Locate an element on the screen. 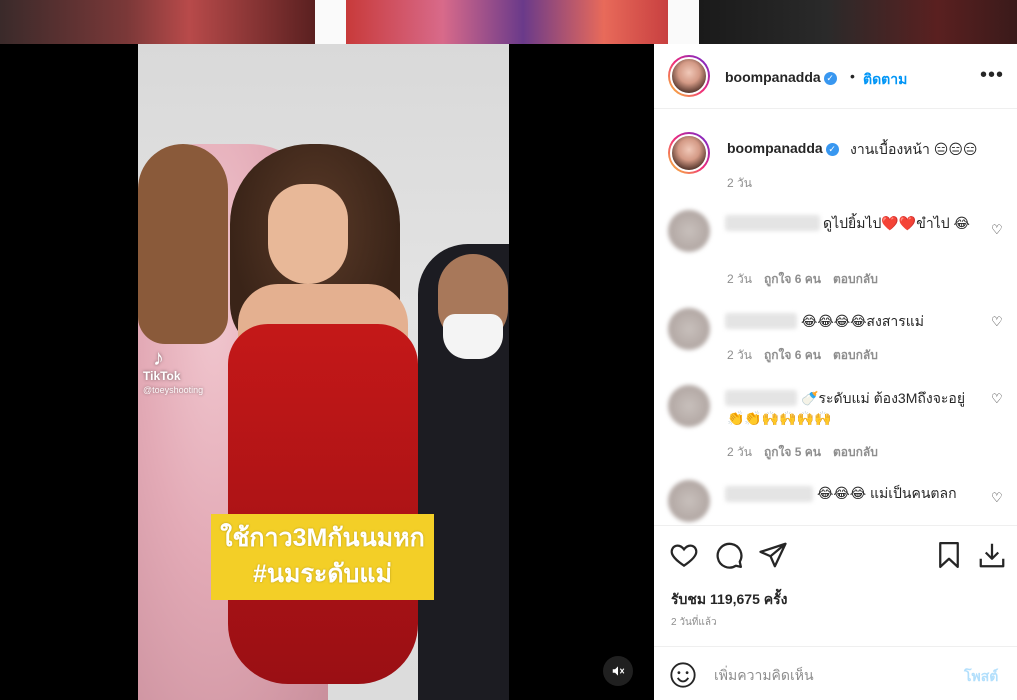 The image size is (1017, 700). post-actions-bar is located at coordinates (835, 554).